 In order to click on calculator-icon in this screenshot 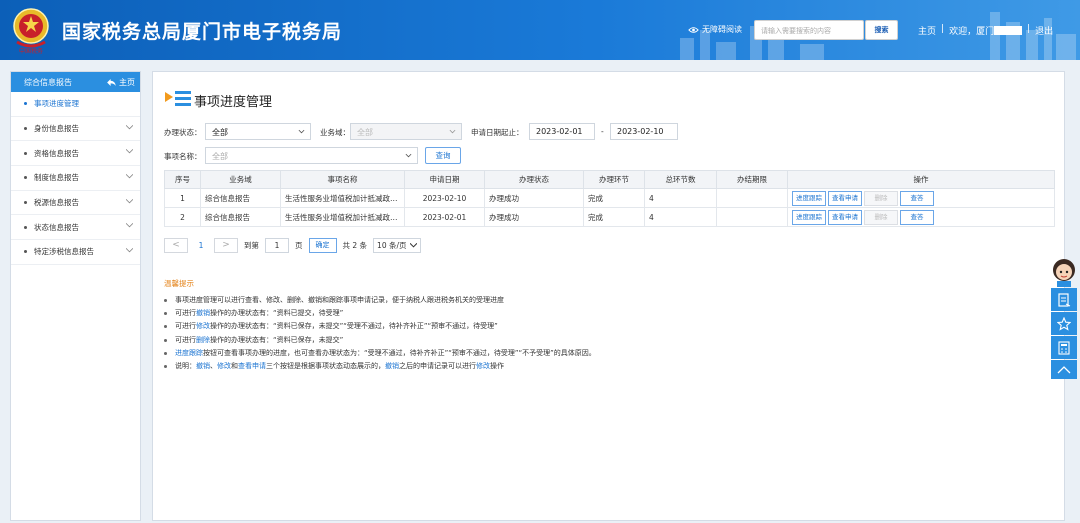, I will do `click(1064, 347)`.